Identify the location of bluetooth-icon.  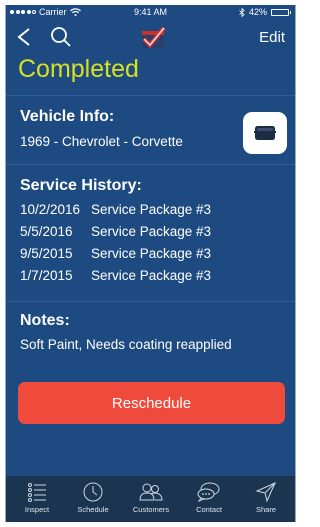
(242, 12).